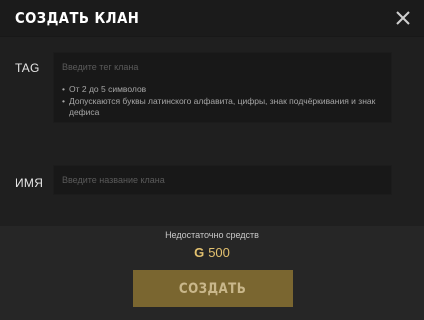  Describe the element at coordinates (212, 18) in the screenshot. I see `dialog-header: Создать клан` at that location.